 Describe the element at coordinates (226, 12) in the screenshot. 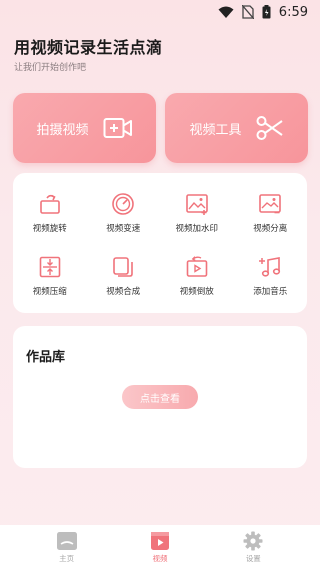

I see `wifi-icon` at that location.